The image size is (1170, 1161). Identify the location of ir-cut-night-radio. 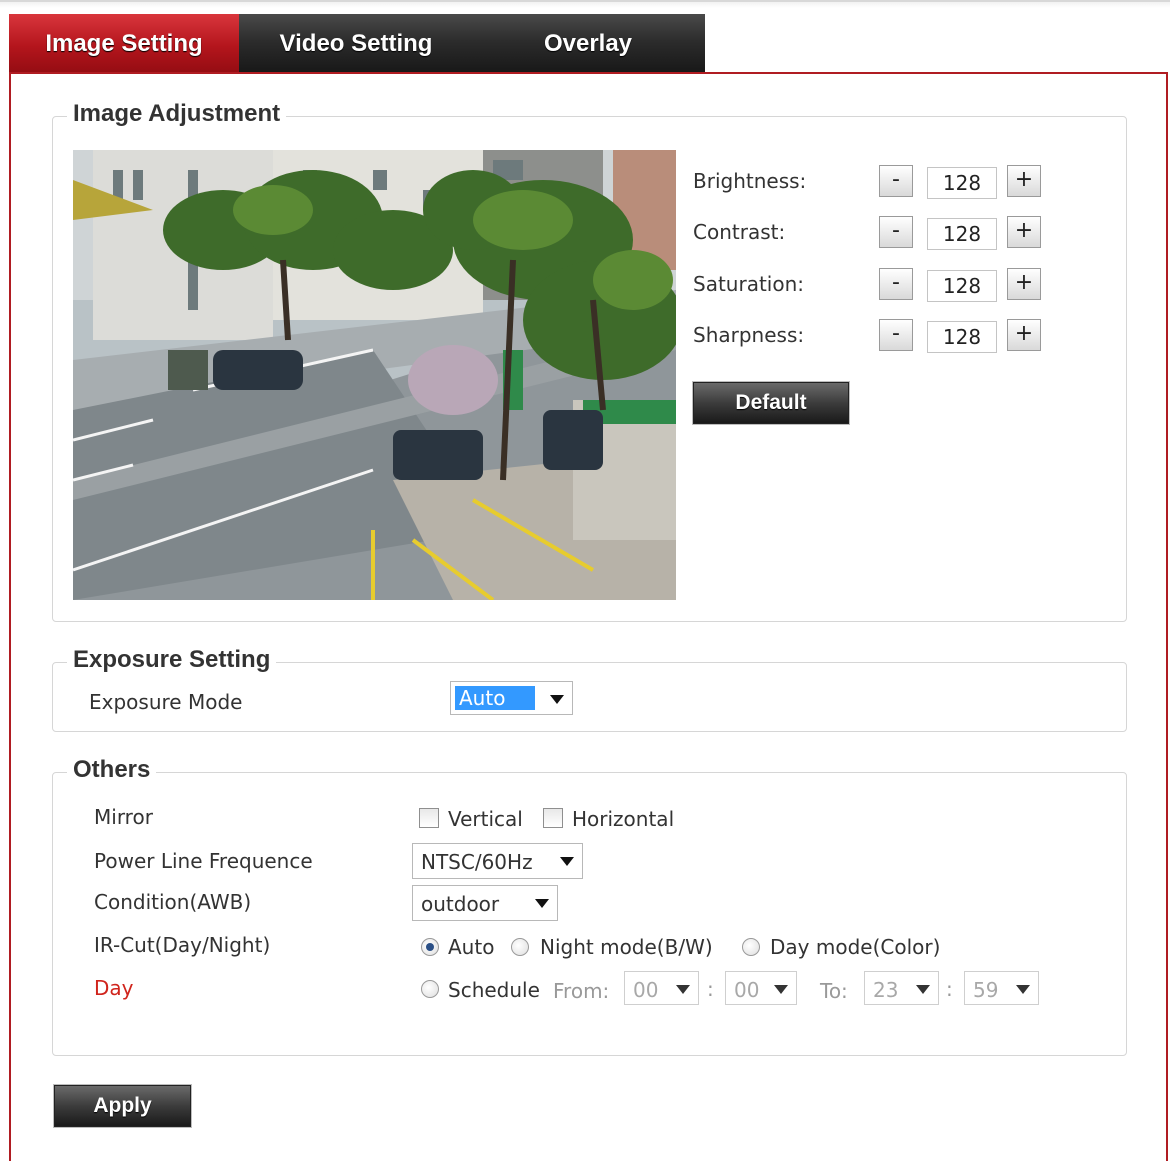
(520, 947).